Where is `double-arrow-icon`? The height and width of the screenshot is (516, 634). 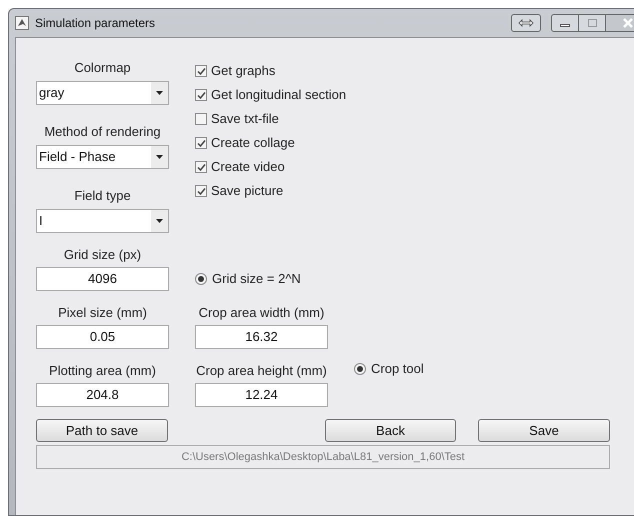
double-arrow-icon is located at coordinates (526, 23).